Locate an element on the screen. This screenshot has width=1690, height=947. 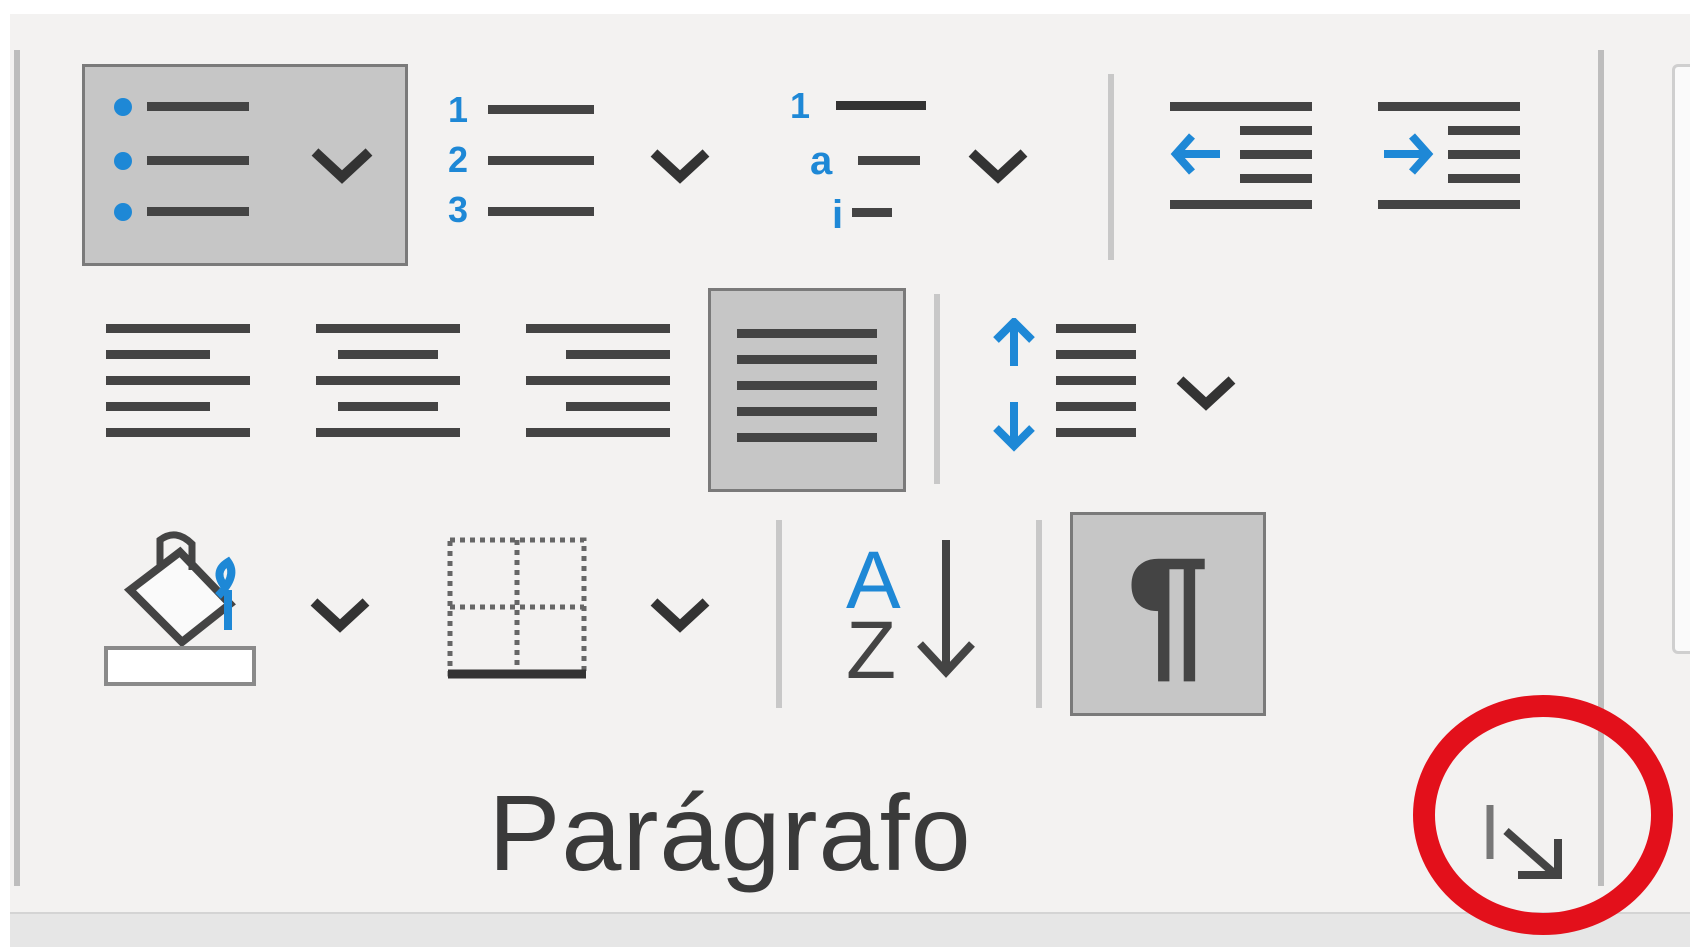
pilcrow-icon: ¶ is located at coordinates (1168, 610).